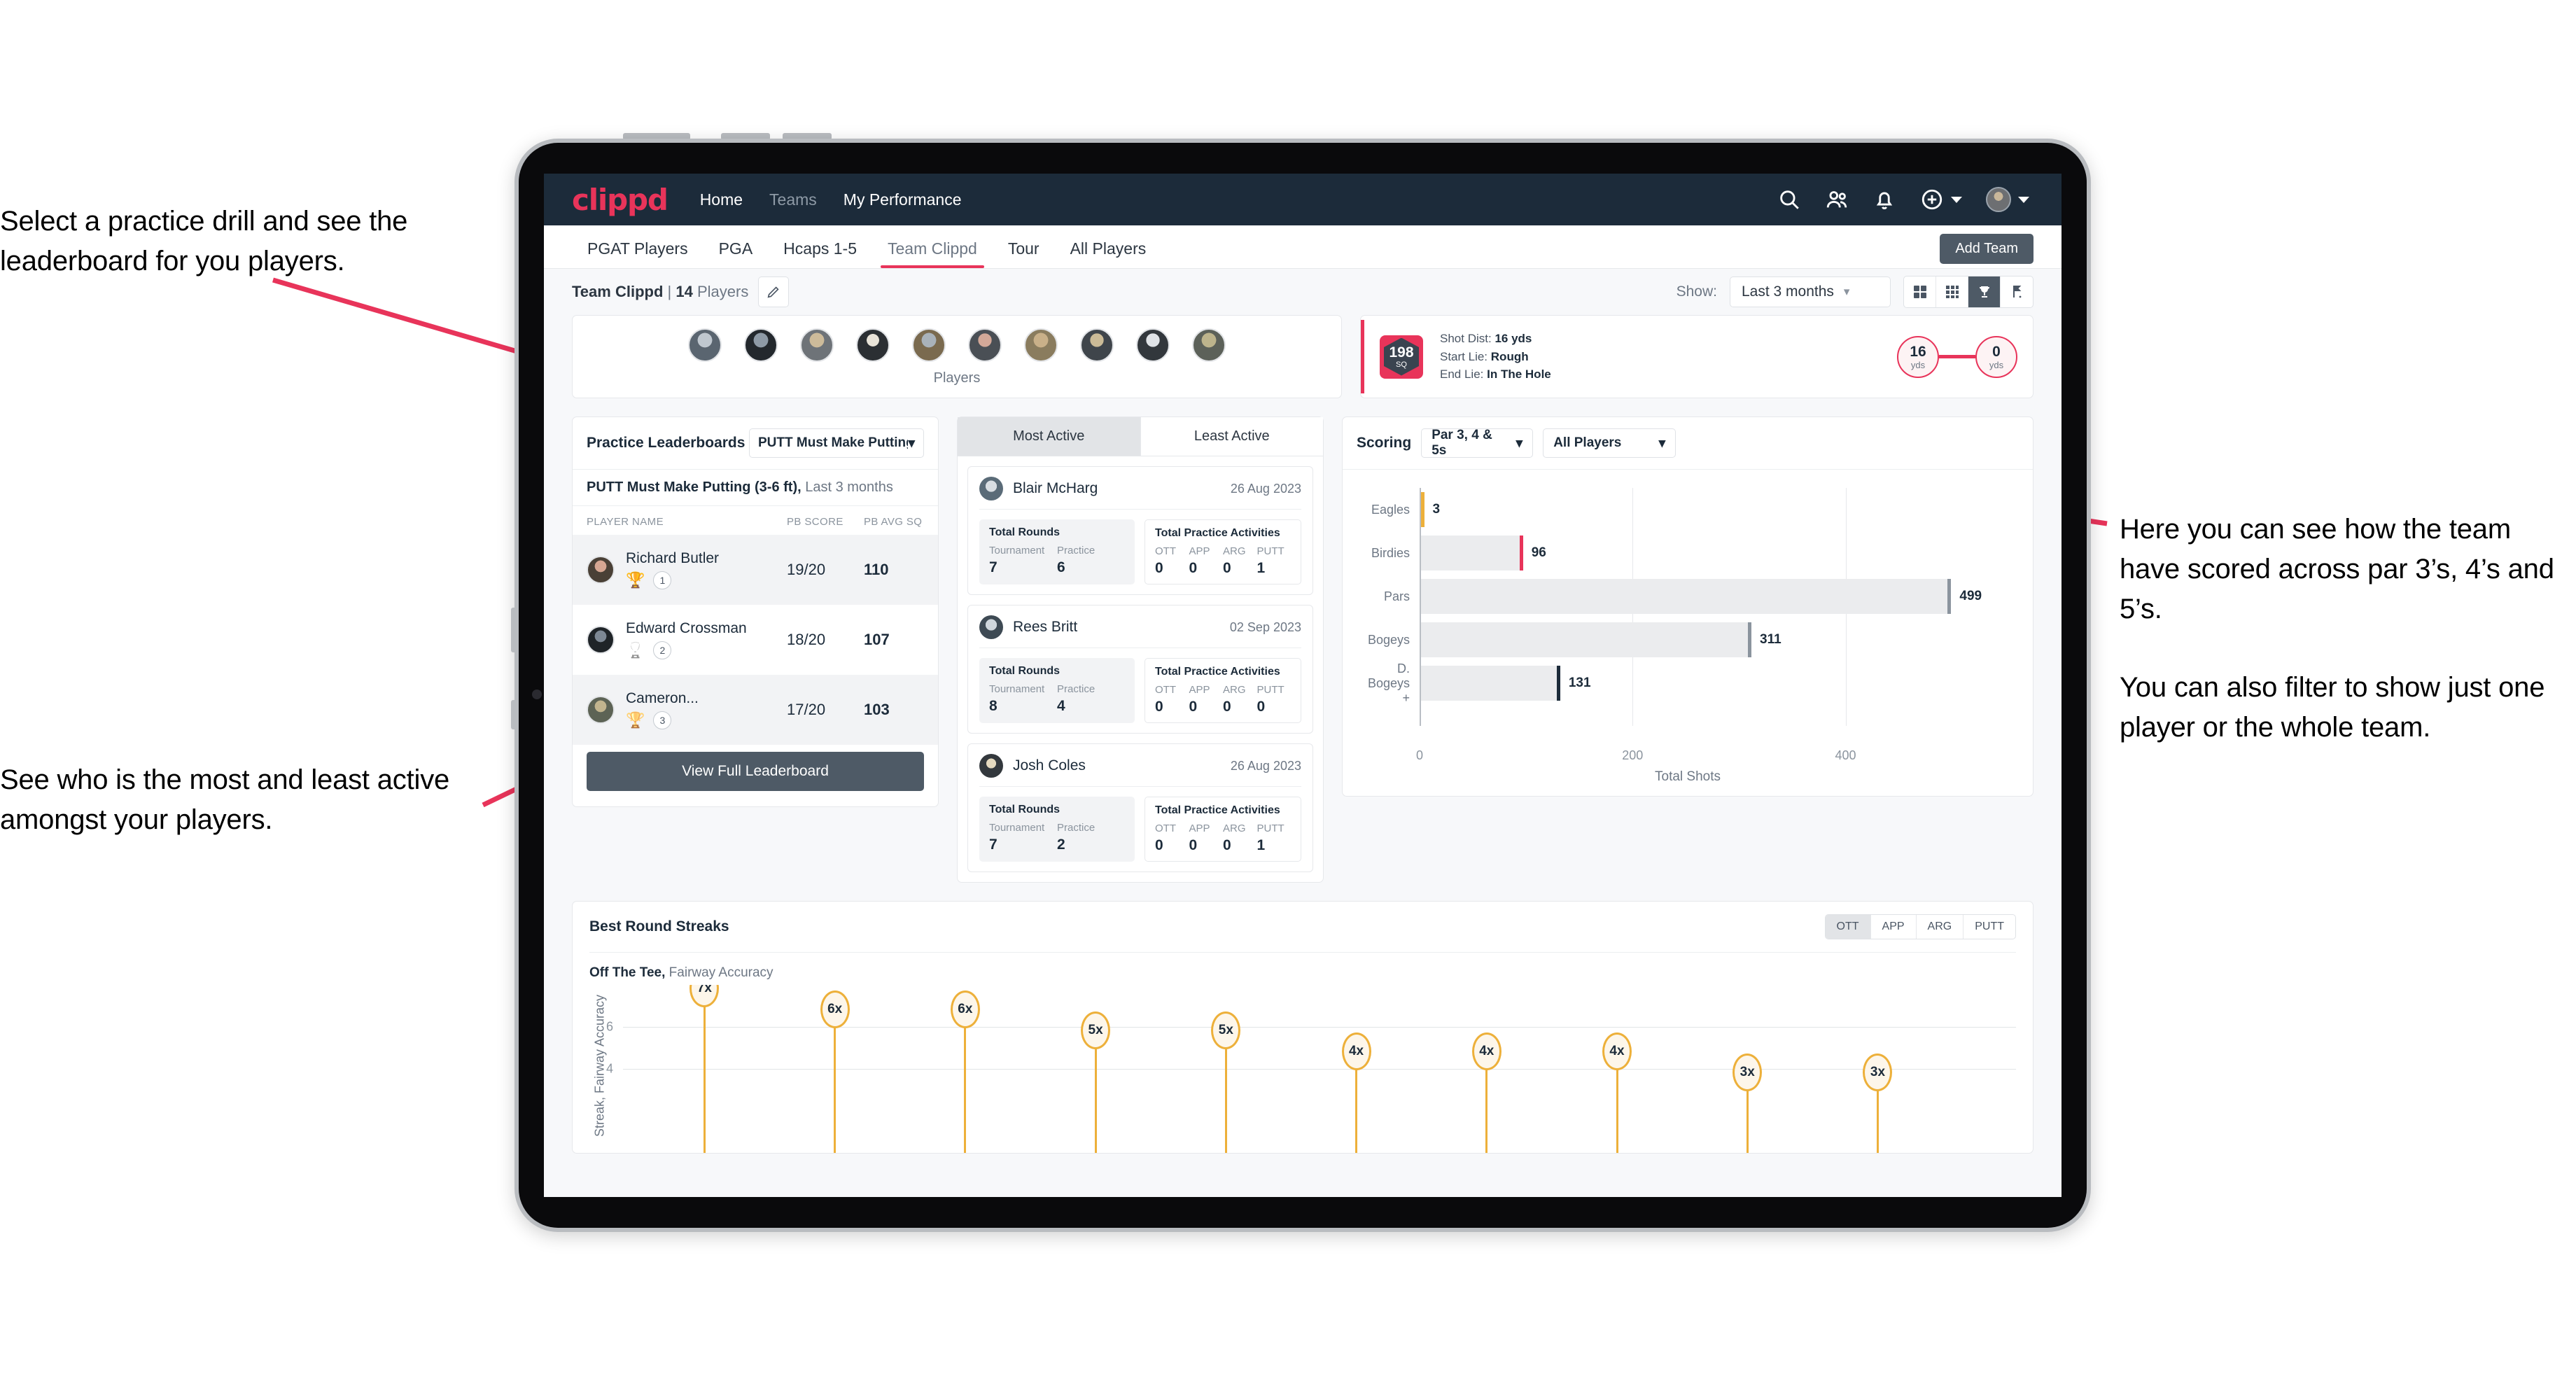 The height and width of the screenshot is (1386, 2576). Describe the element at coordinates (706, 569) in the screenshot. I see `leaderboard-player-cell: Richard Butler 🏆 1` at that location.